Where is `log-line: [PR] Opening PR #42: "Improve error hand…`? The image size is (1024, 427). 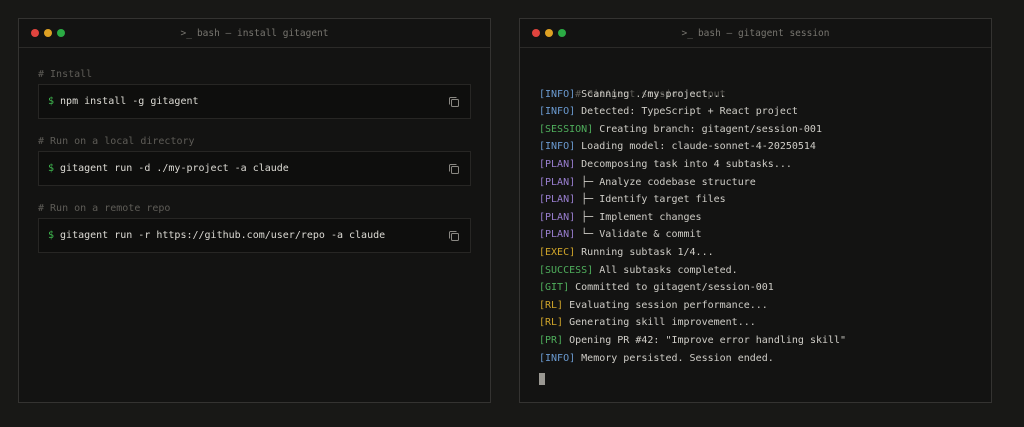 log-line: [PR] Opening PR #42: "Improve error hand… is located at coordinates (755, 341).